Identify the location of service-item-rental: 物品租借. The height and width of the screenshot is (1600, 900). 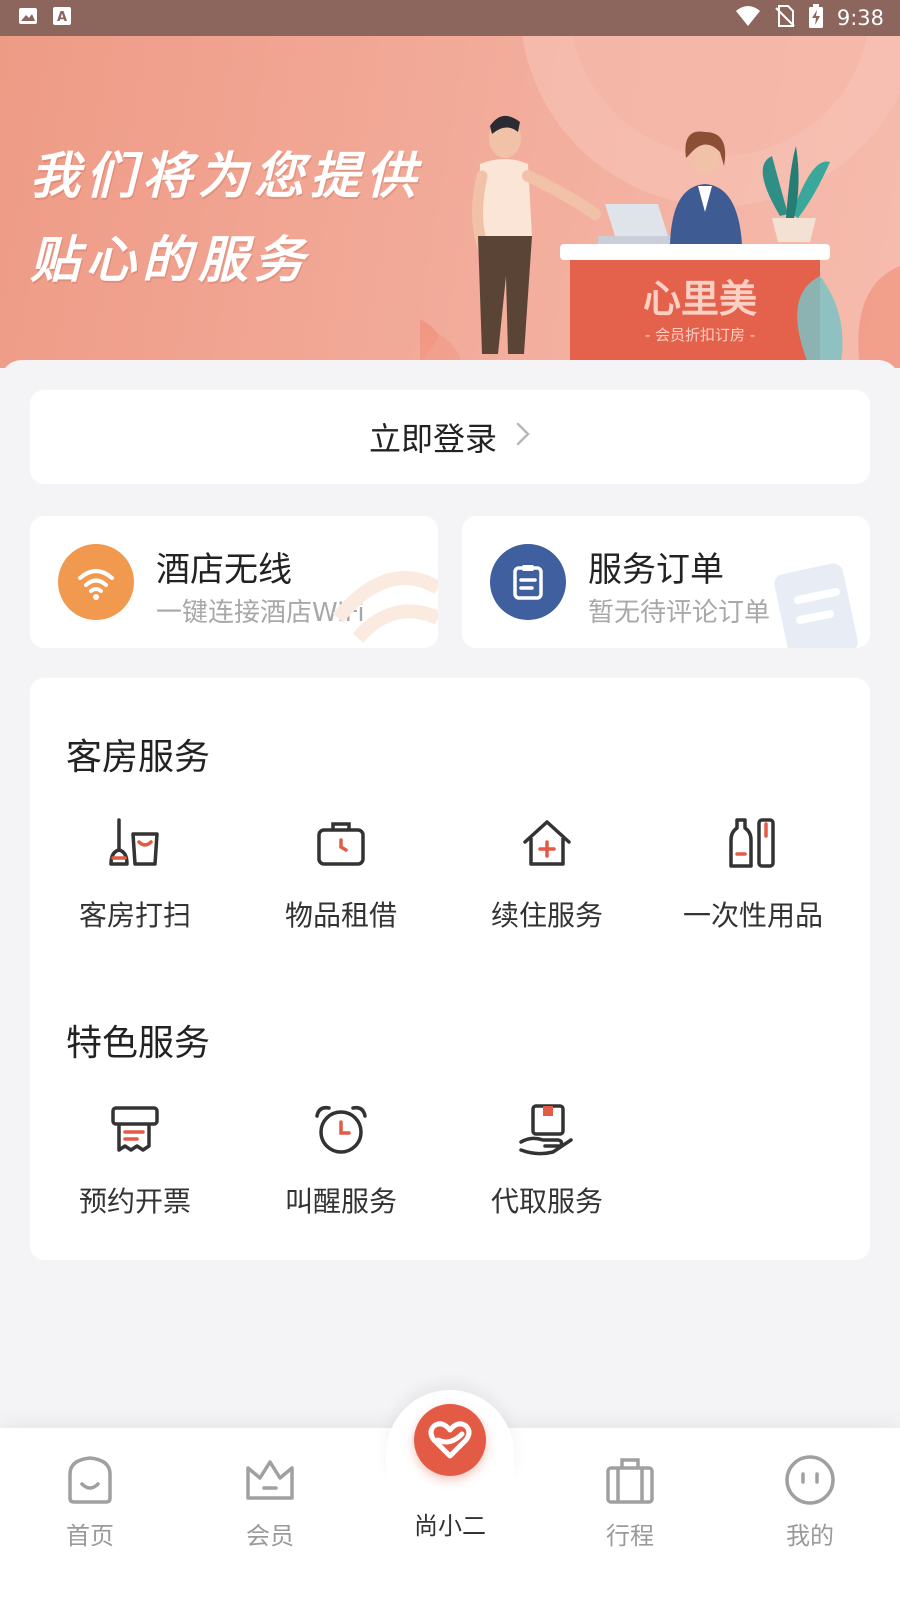
(341, 879).